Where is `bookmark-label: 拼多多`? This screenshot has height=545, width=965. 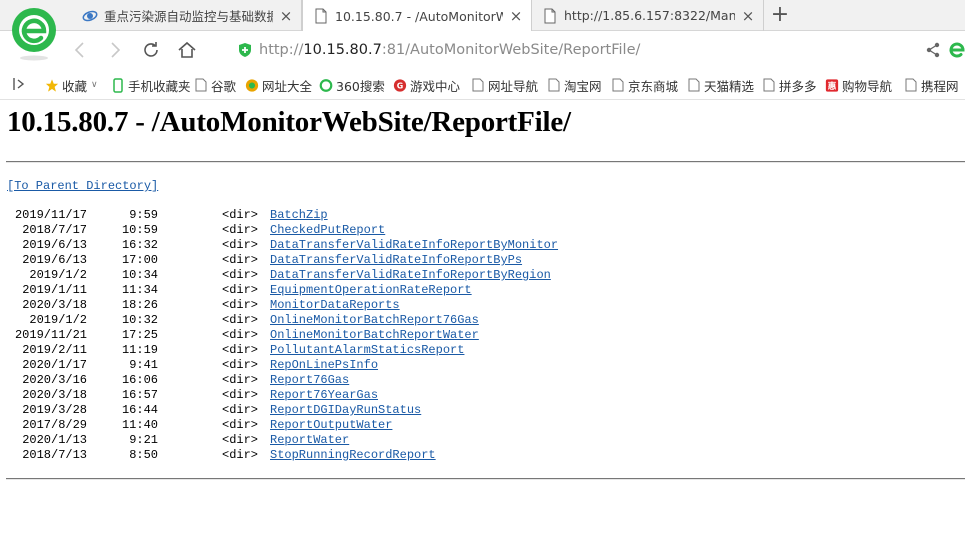
bookmark-label: 拼多多 is located at coordinates (798, 86).